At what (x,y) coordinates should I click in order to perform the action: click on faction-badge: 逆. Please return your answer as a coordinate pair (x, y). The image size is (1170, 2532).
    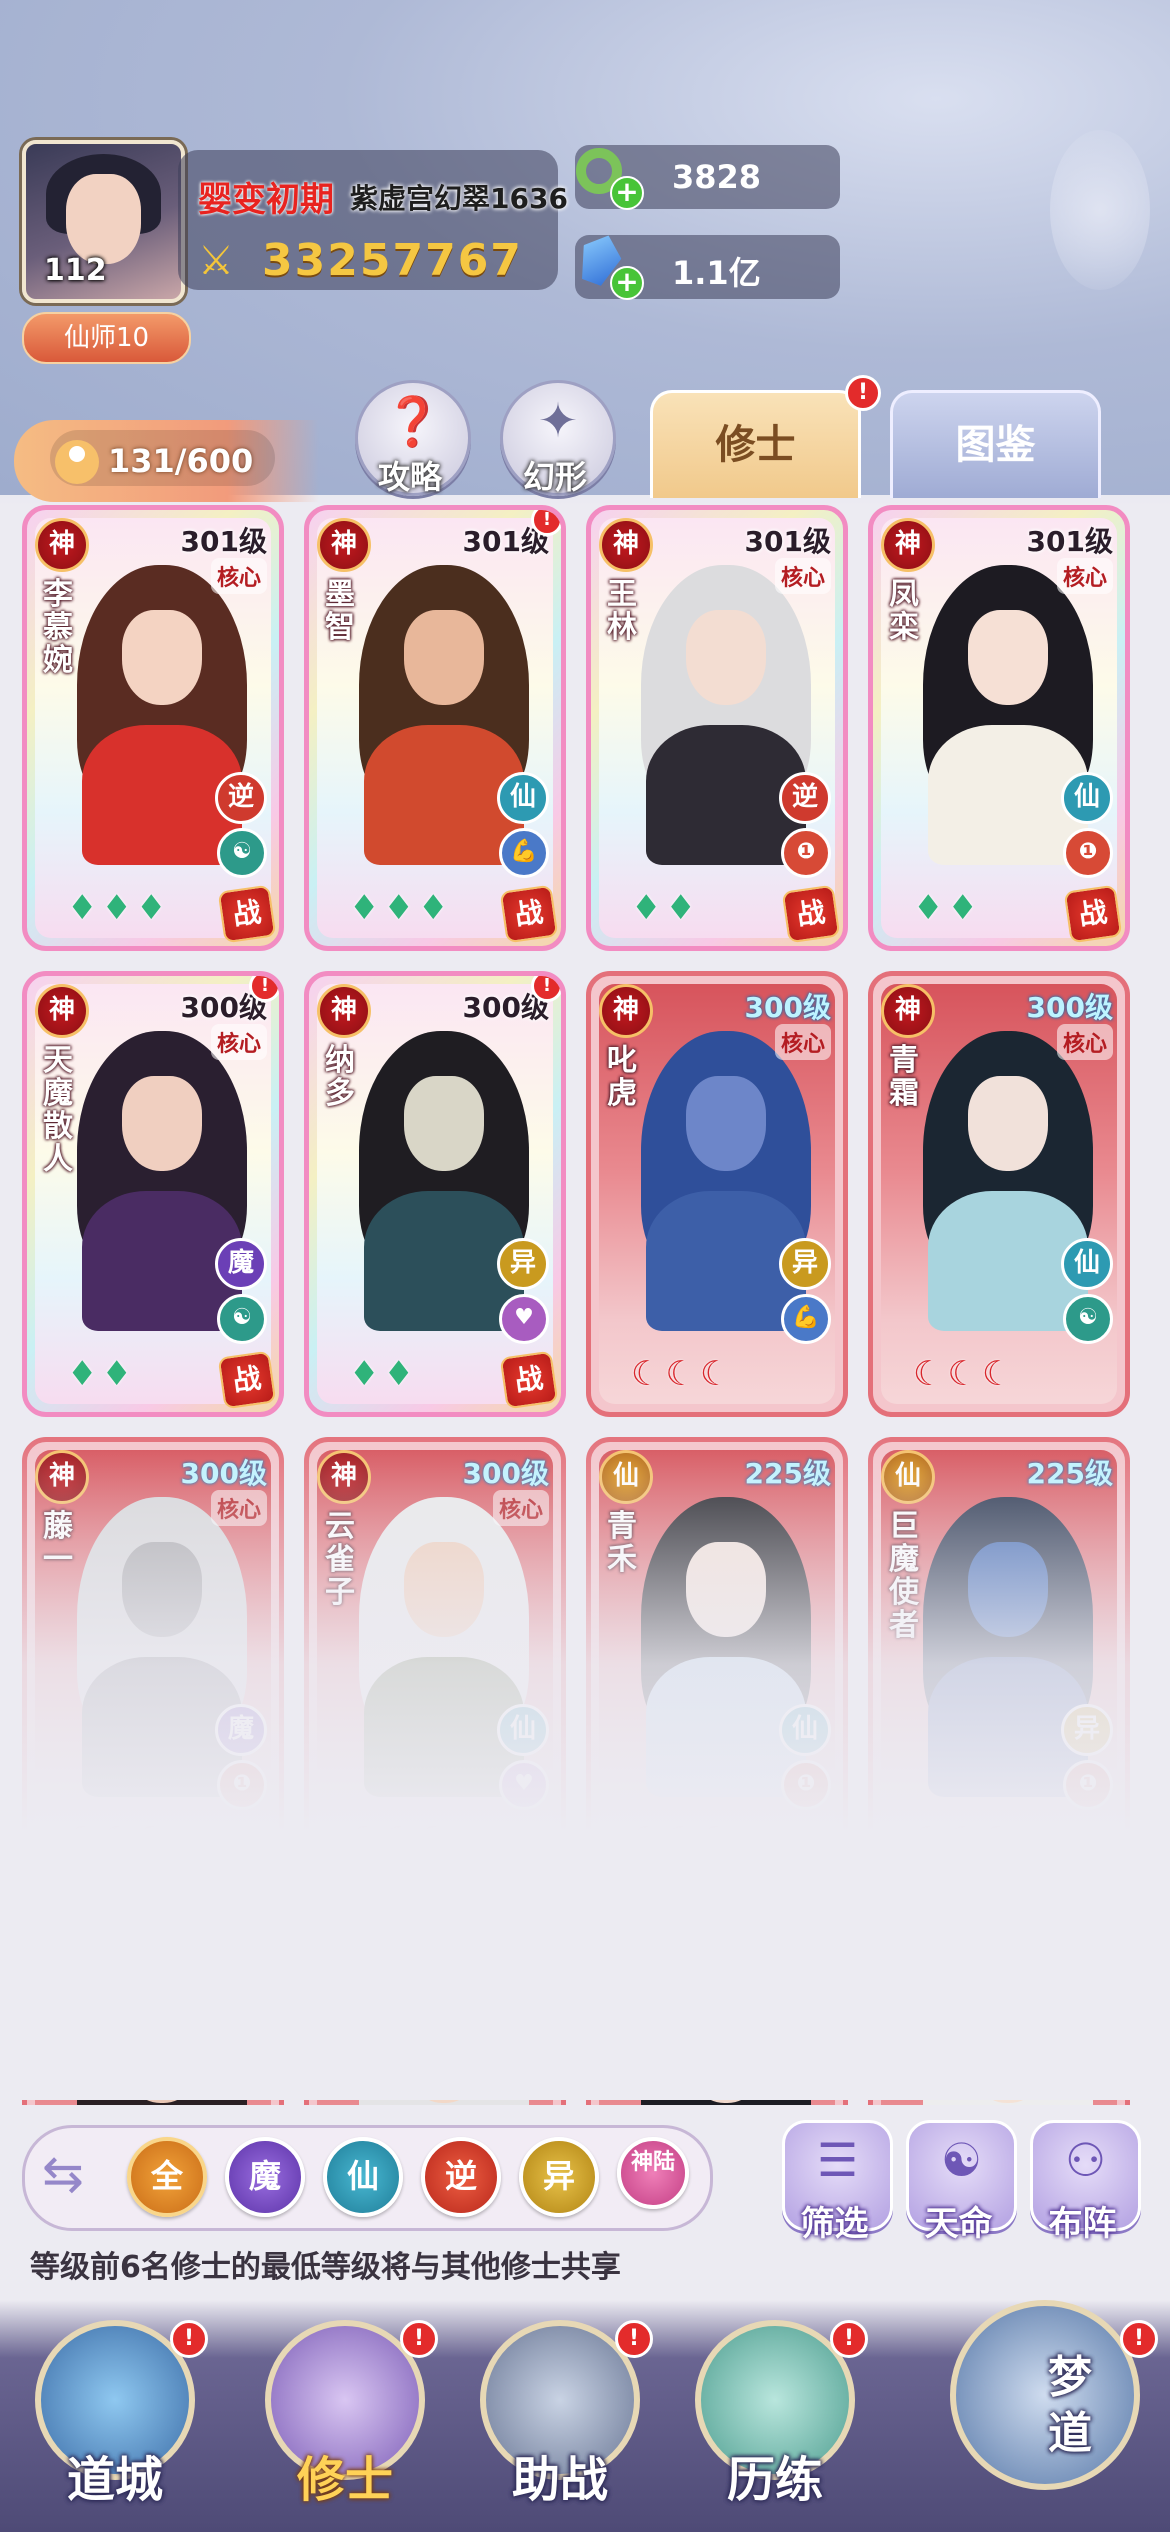
    Looking at the image, I should click on (805, 798).